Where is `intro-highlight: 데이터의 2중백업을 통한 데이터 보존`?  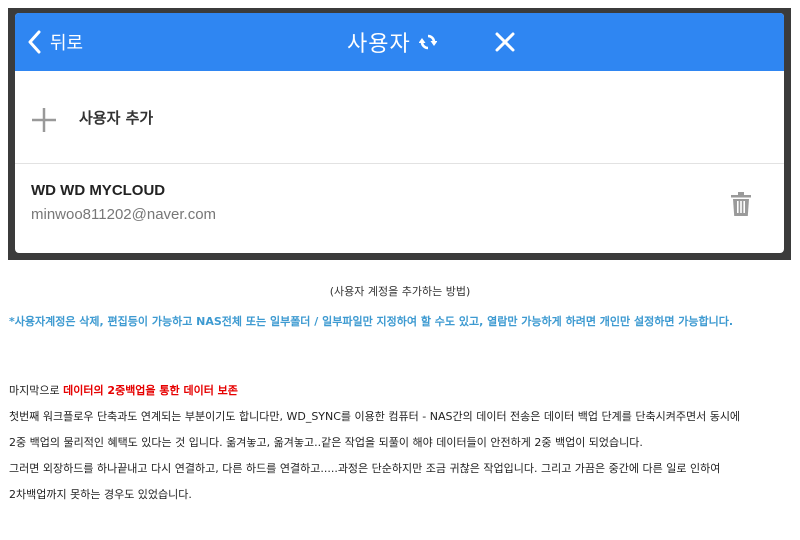
intro-highlight: 데이터의 2중백업을 통한 데이터 보존 is located at coordinates (150, 390).